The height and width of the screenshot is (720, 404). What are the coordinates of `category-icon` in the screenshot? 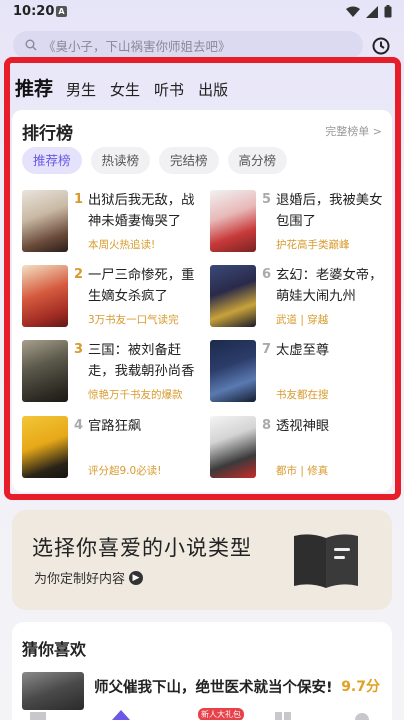 It's located at (283, 716).